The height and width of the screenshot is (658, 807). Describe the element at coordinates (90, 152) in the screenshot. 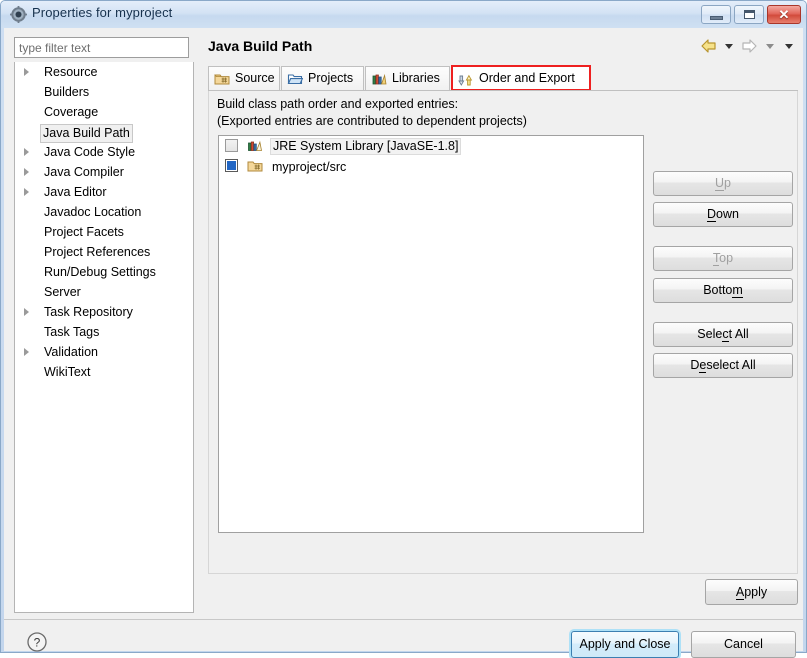

I see `sidebar-item-label: Java Code Style` at that location.